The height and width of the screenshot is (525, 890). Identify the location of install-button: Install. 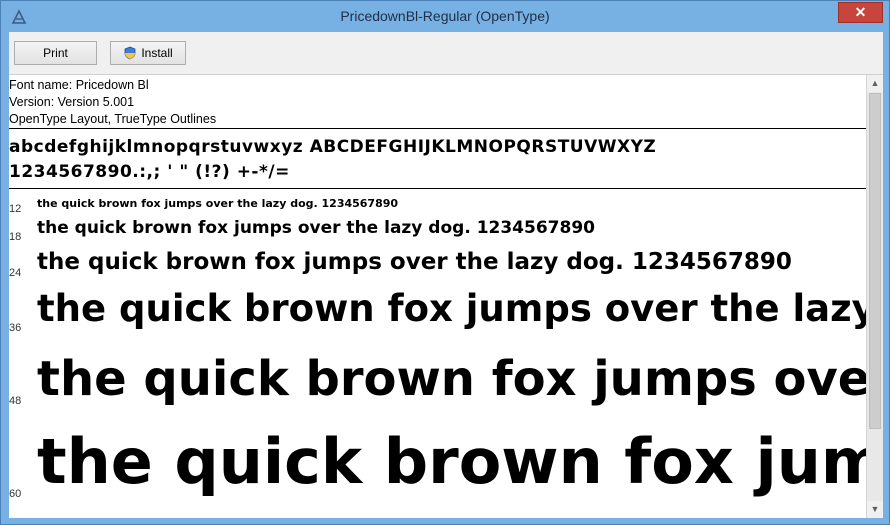
(148, 53).